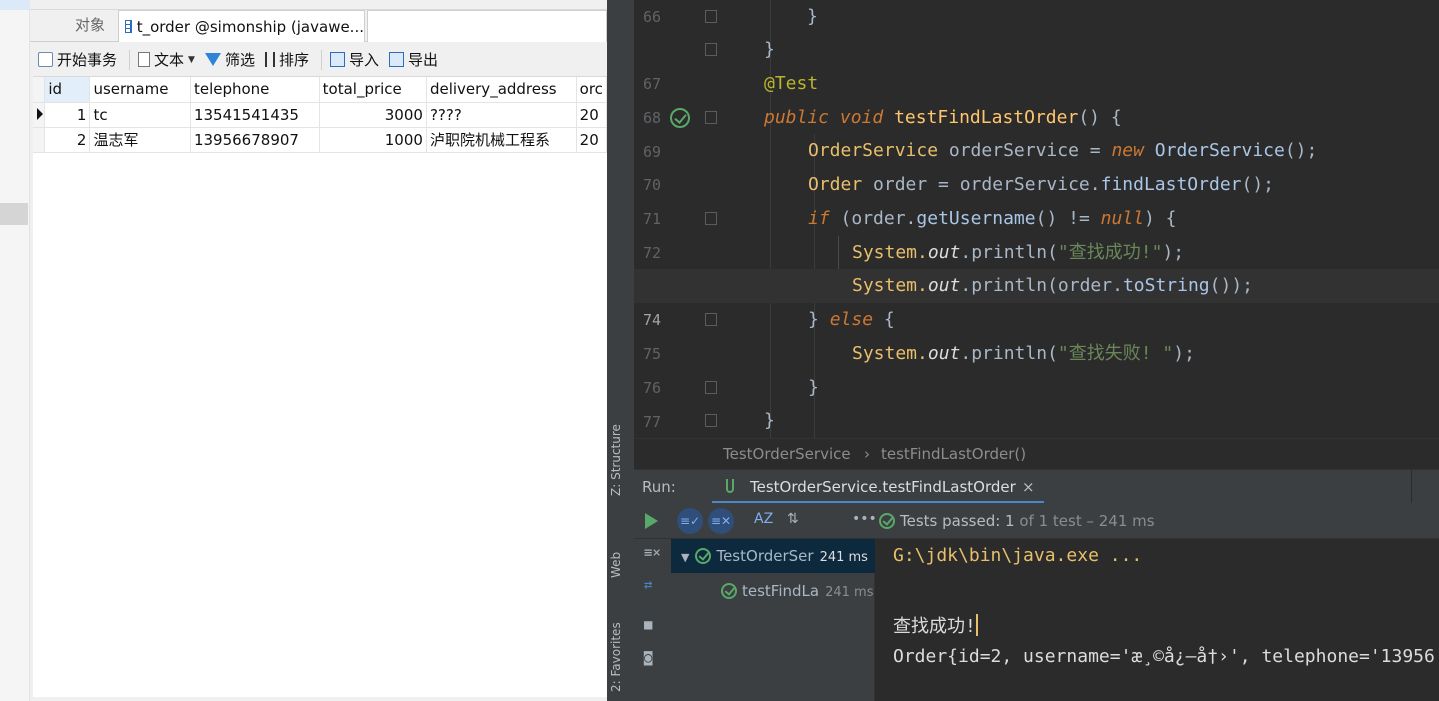 The height and width of the screenshot is (701, 1439). I want to click on tests-status-detail: of 1 test – 241 ms, so click(1084, 521).